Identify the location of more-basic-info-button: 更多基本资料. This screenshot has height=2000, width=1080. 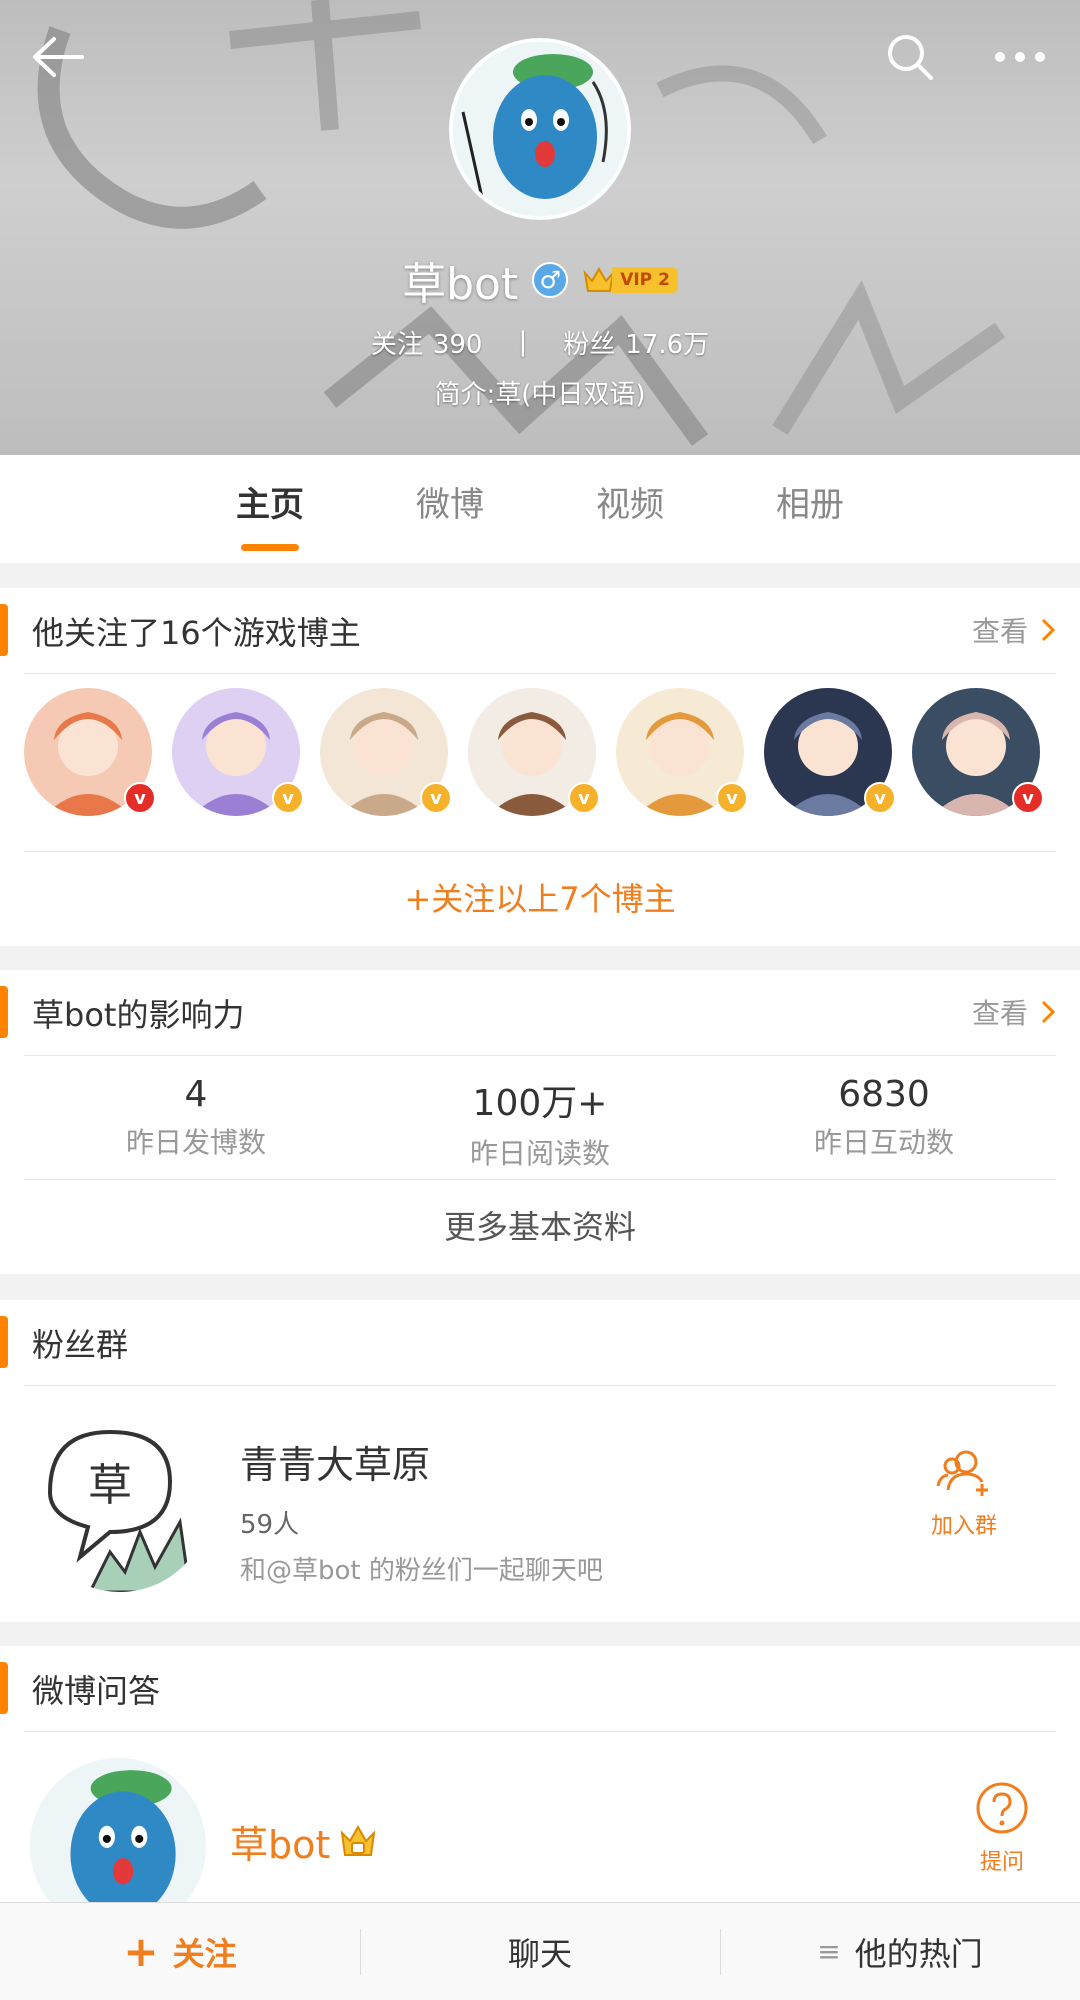
(540, 1227).